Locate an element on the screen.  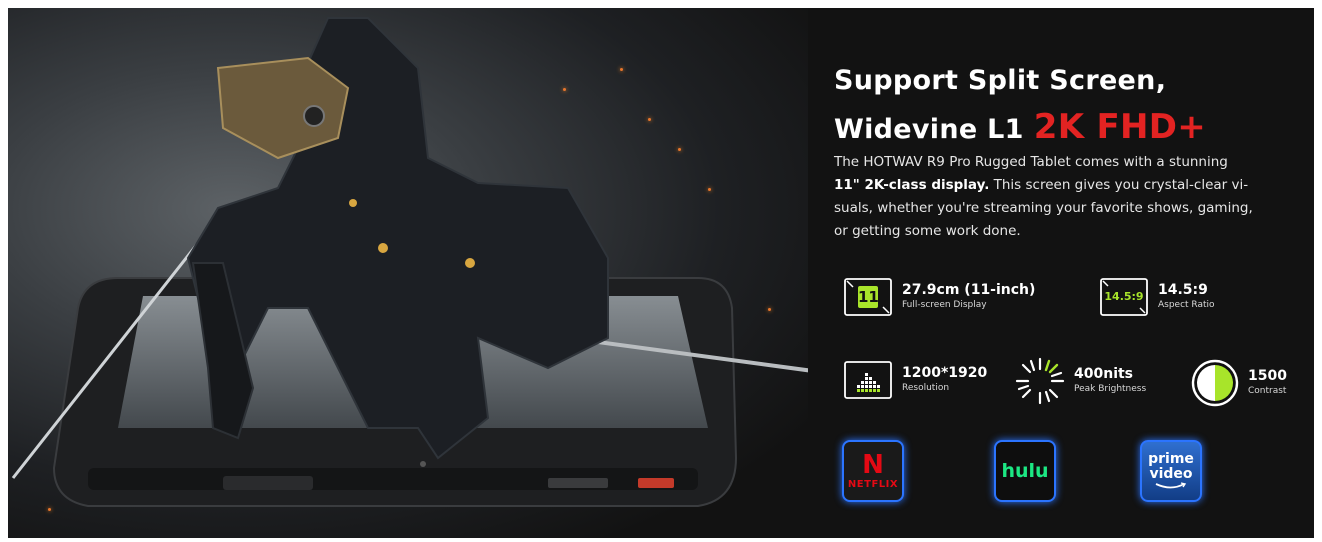
spec-aspect-ratio: 14.5:9 14.5:9 Aspect Ratio is located at coordinates (1157, 297).